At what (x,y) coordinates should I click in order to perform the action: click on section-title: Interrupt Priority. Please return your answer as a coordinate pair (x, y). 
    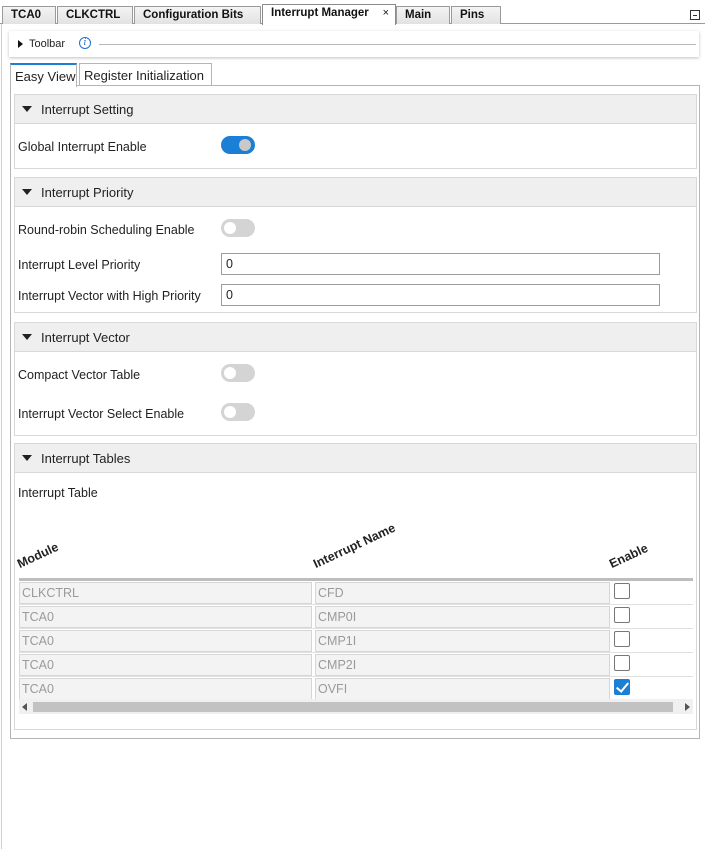
    Looking at the image, I should click on (87, 192).